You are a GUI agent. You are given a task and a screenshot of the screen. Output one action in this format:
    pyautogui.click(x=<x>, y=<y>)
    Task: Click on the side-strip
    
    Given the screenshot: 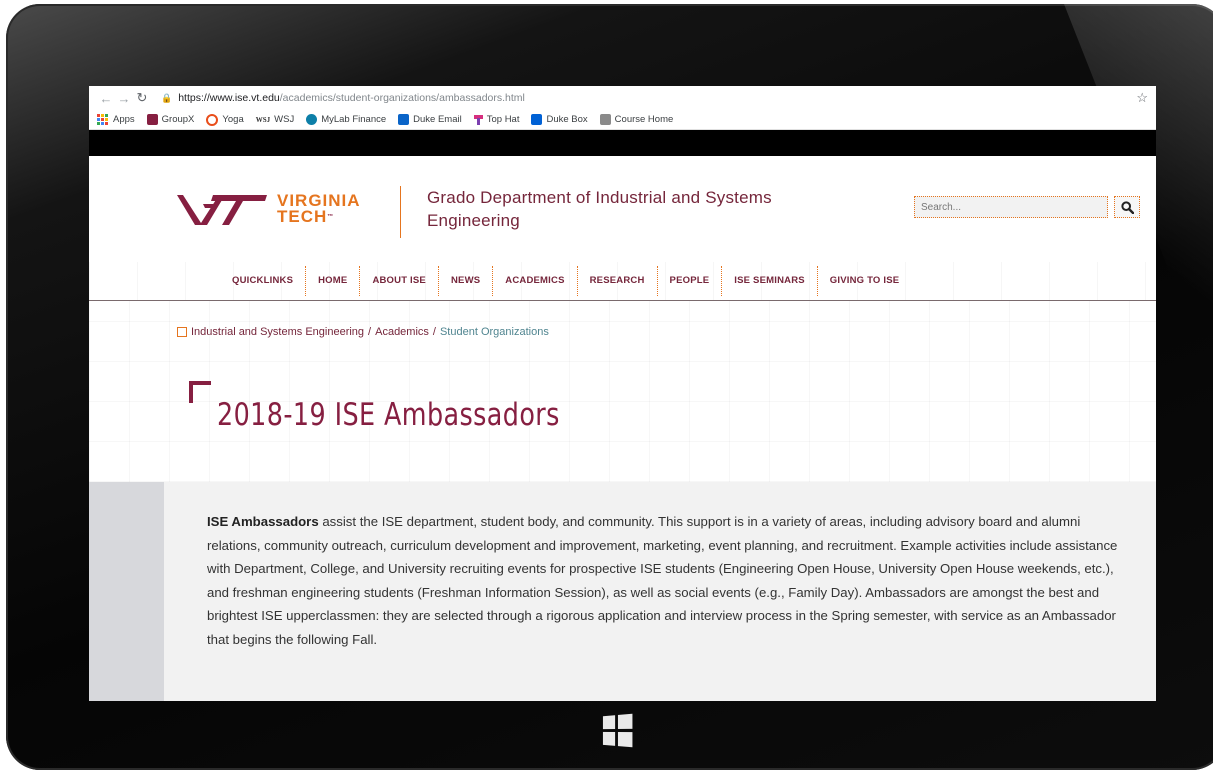 What is the action you would take?
    pyautogui.click(x=126, y=591)
    